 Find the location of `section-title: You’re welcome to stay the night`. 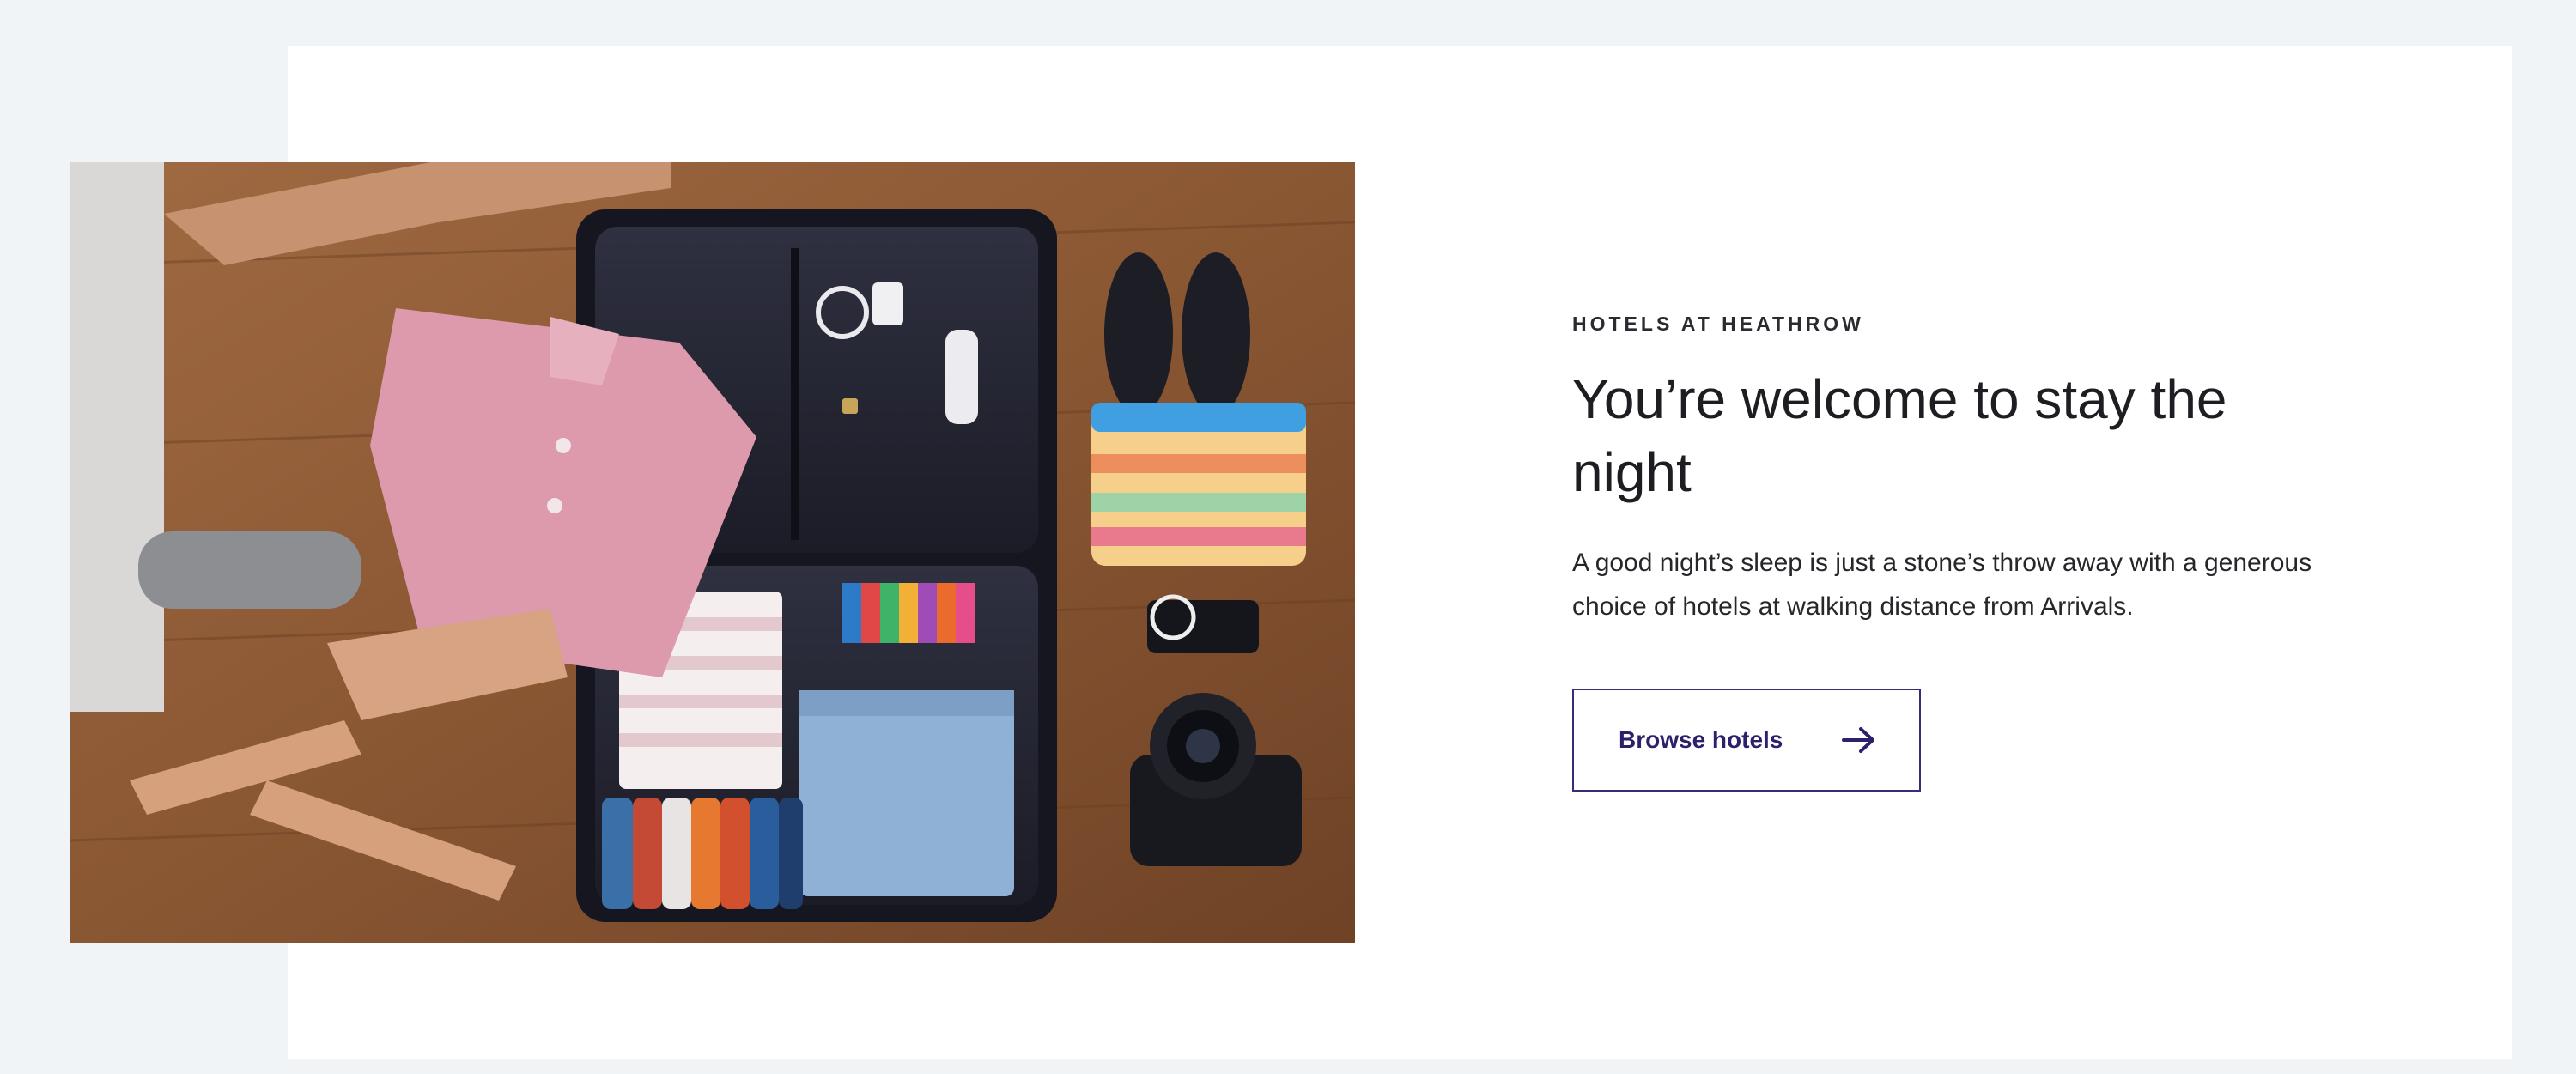

section-title: You’re welcome to stay the night is located at coordinates (1900, 435).